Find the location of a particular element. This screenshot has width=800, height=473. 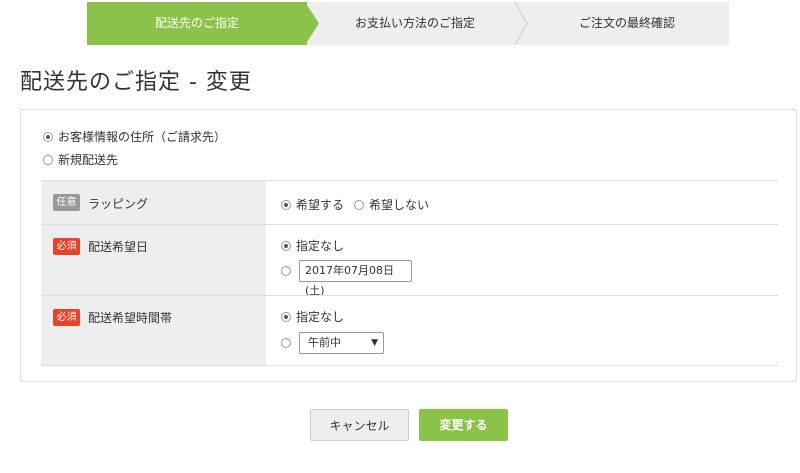

wrapping-option-yes-label: 希望する is located at coordinates (320, 205).